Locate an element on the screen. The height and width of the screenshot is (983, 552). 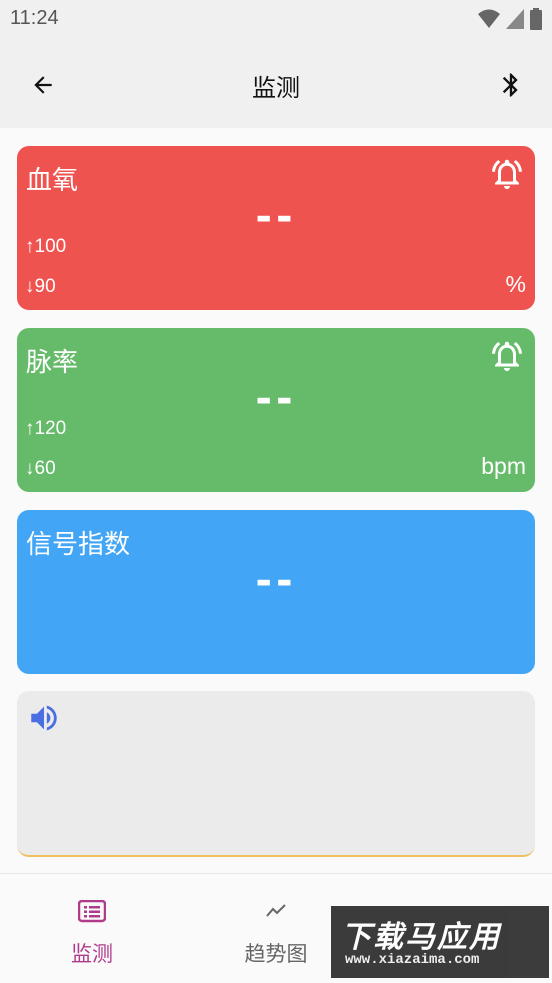
battery-icon is located at coordinates (536, 19).